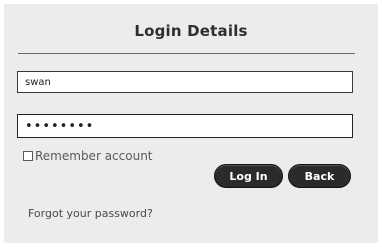  I want to click on back-button: Back, so click(319, 176).